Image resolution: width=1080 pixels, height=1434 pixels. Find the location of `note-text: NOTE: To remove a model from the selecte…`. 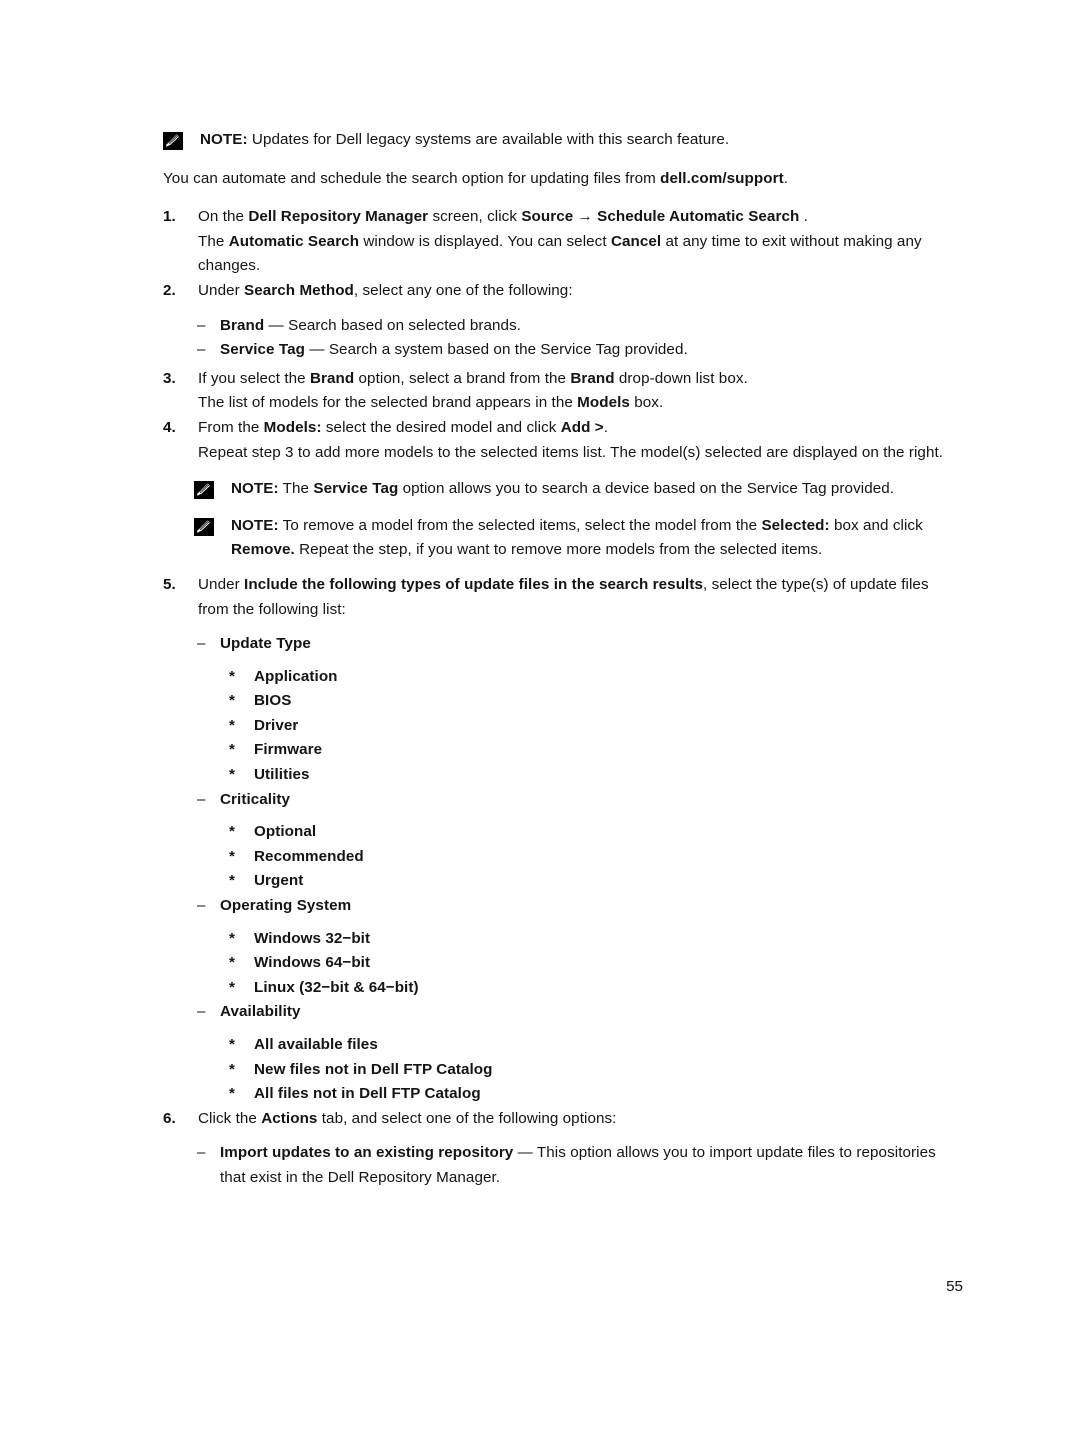

note-text: NOTE: To remove a model from the selecte… is located at coordinates (588, 538).